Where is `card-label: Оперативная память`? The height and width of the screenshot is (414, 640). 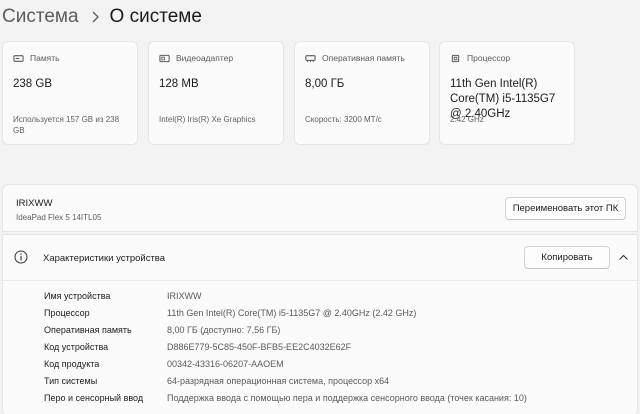 card-label: Оперативная память is located at coordinates (363, 58).